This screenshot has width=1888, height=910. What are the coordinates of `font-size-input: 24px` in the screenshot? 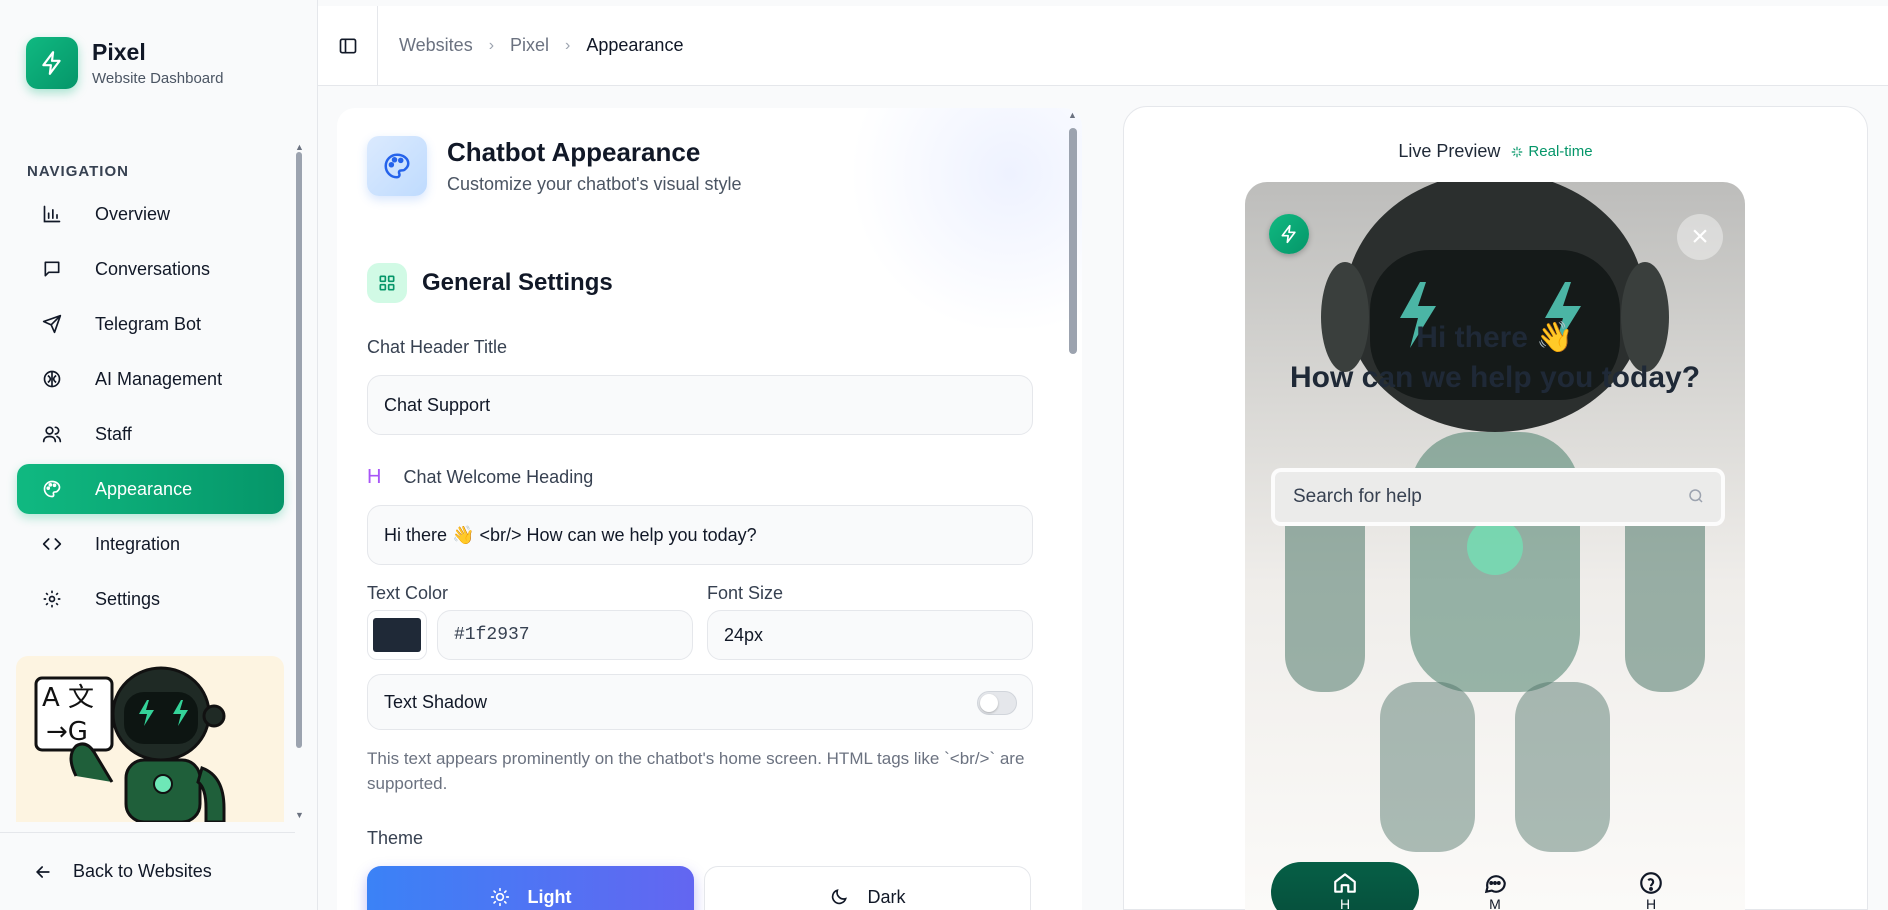 It's located at (870, 635).